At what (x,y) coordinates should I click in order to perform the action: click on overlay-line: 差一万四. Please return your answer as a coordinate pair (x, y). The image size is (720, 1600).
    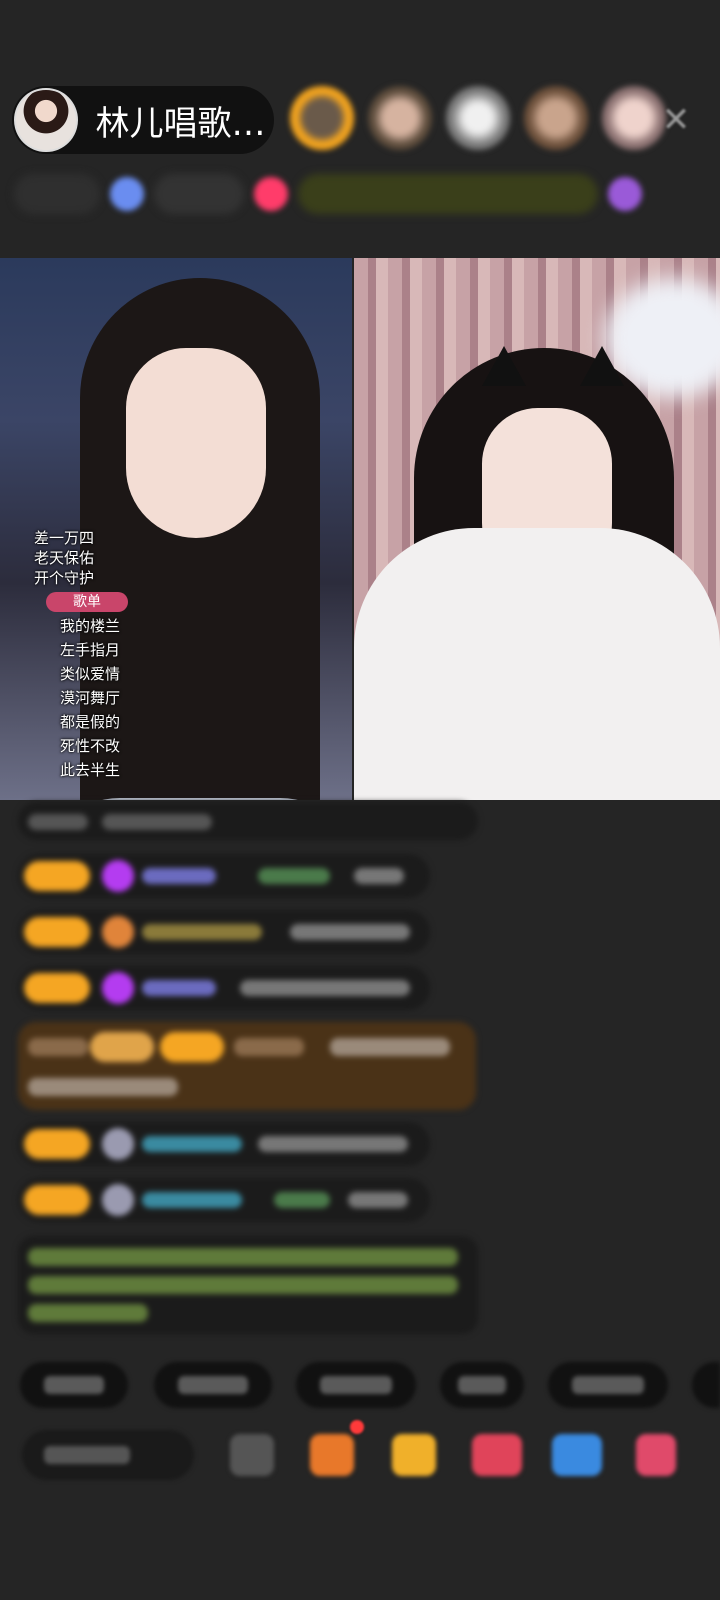
    Looking at the image, I should click on (64, 538).